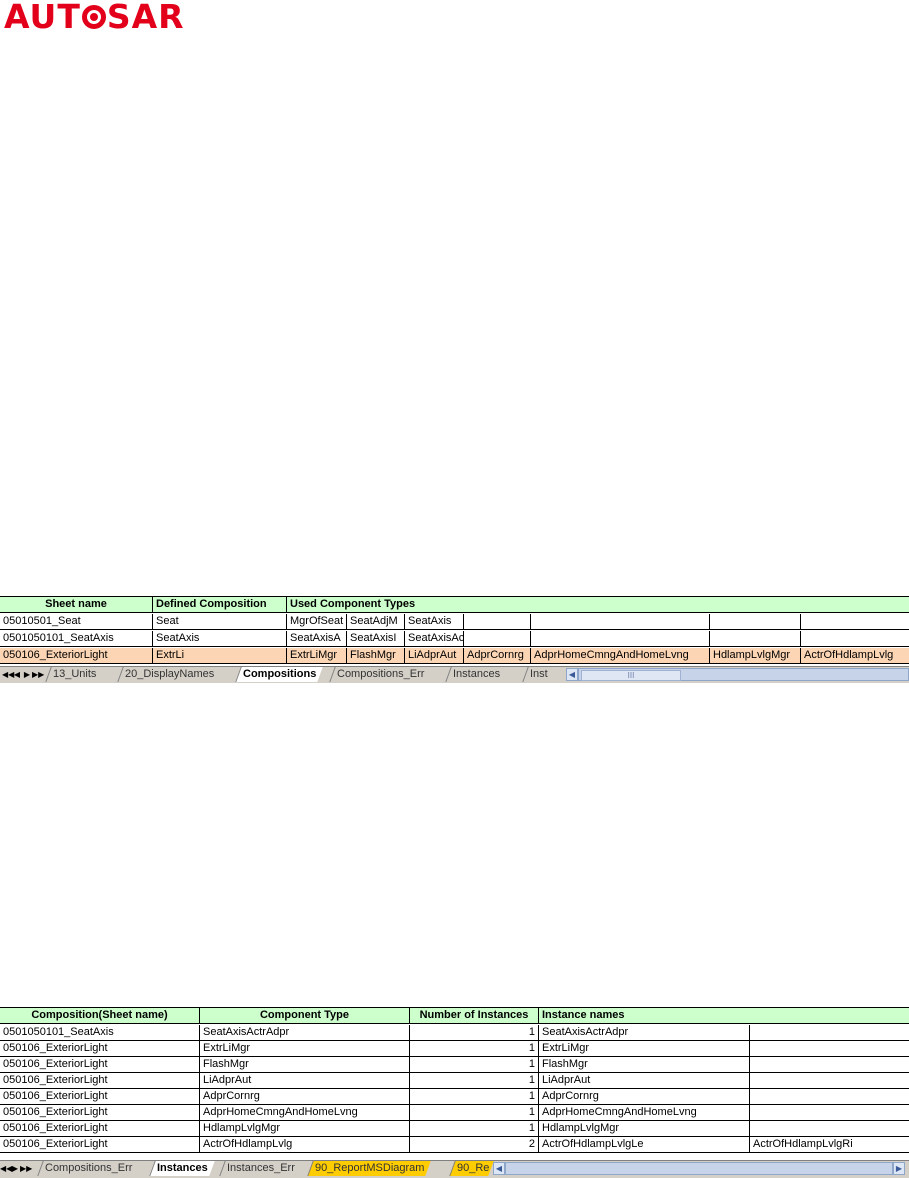  What do you see at coordinates (260, 1168) in the screenshot?
I see `sheet-tab: Instances_Err` at bounding box center [260, 1168].